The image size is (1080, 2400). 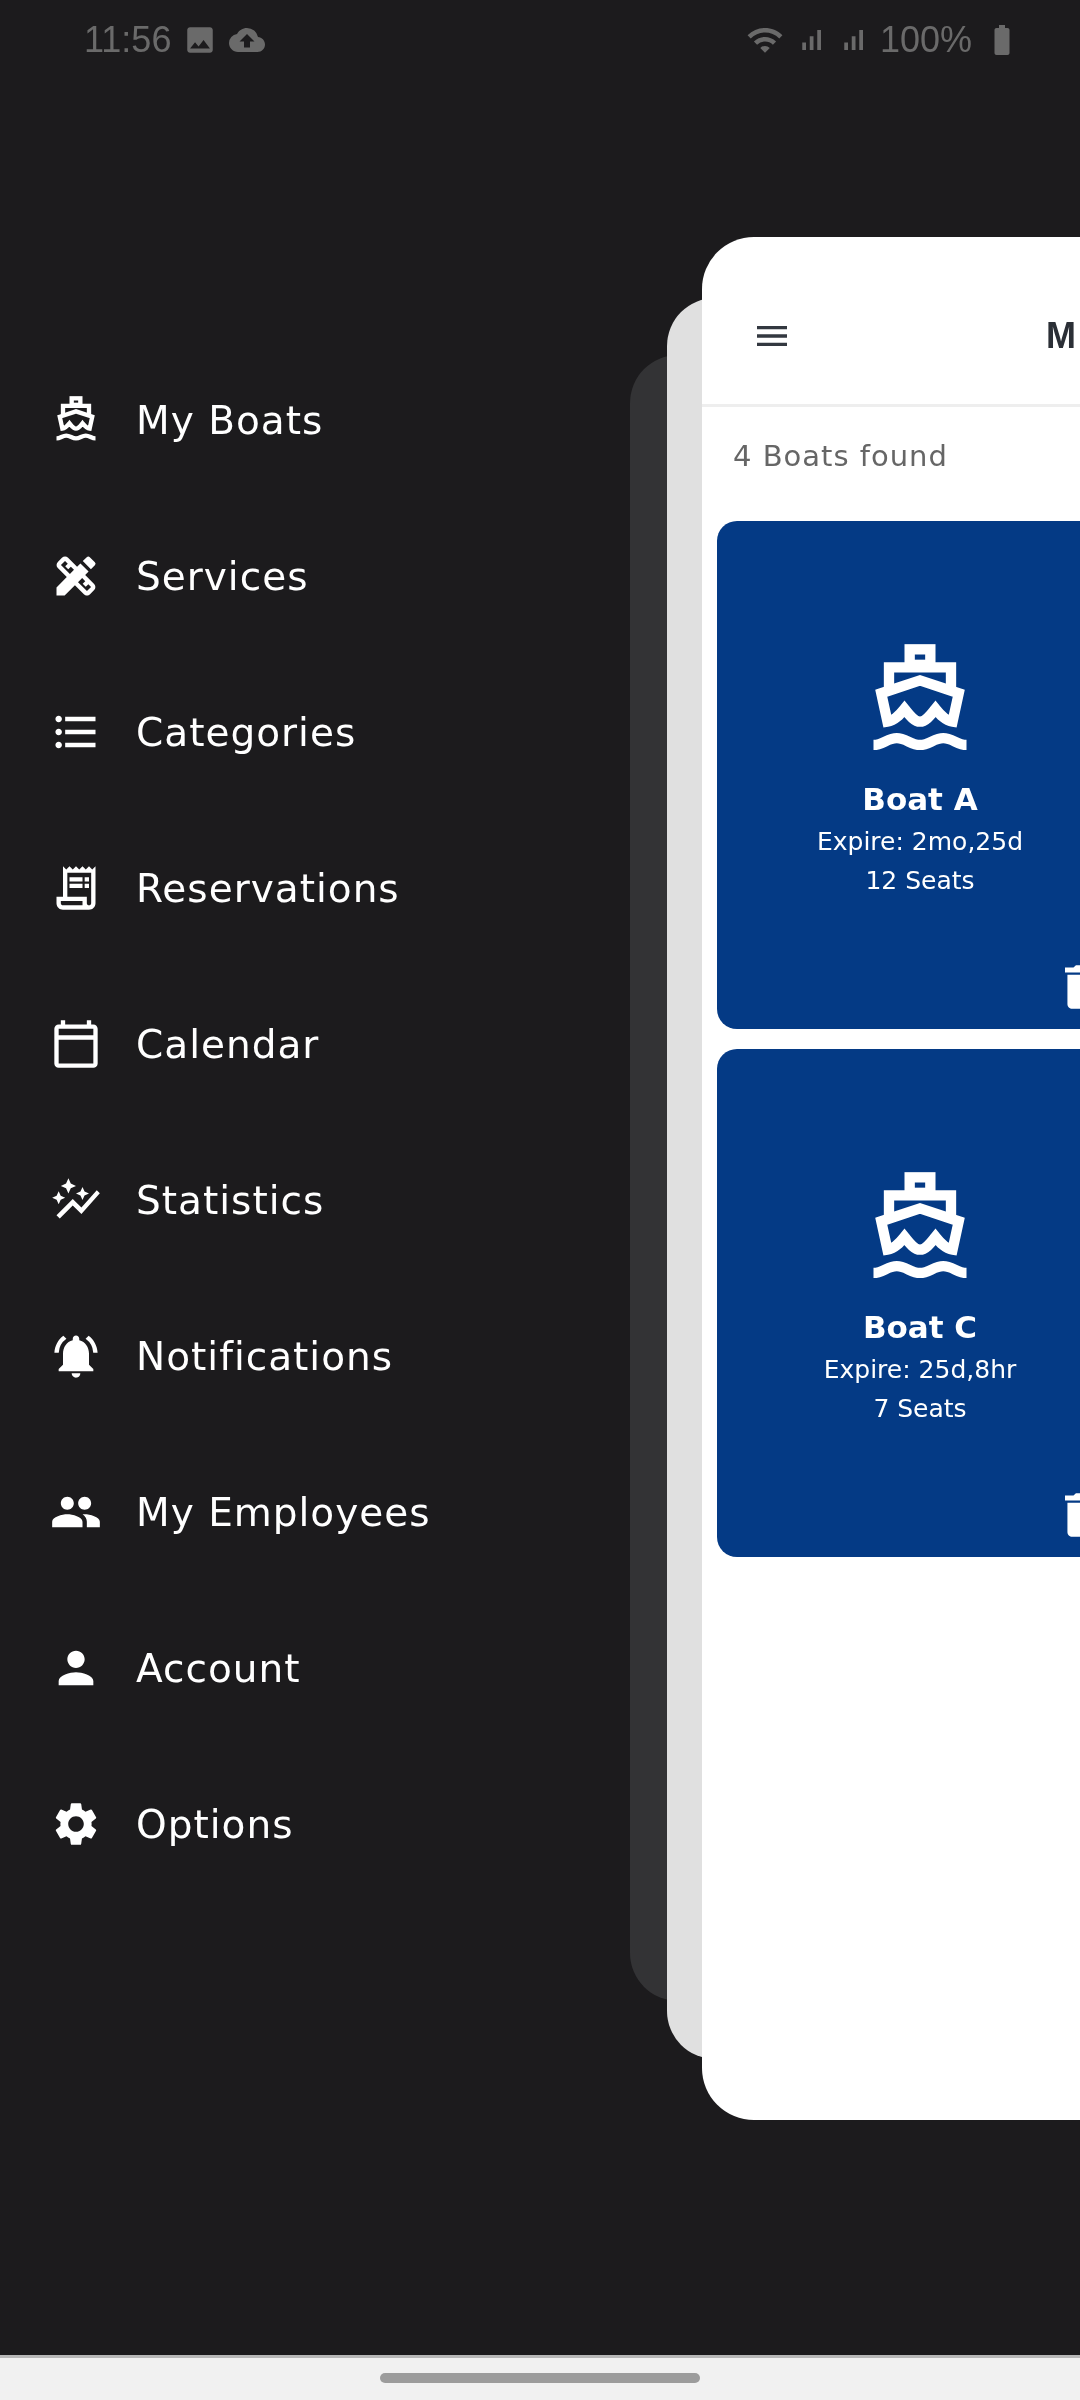 What do you see at coordinates (920, 1369) in the screenshot?
I see `boat-expiry: Expire: 25d,8hr` at bounding box center [920, 1369].